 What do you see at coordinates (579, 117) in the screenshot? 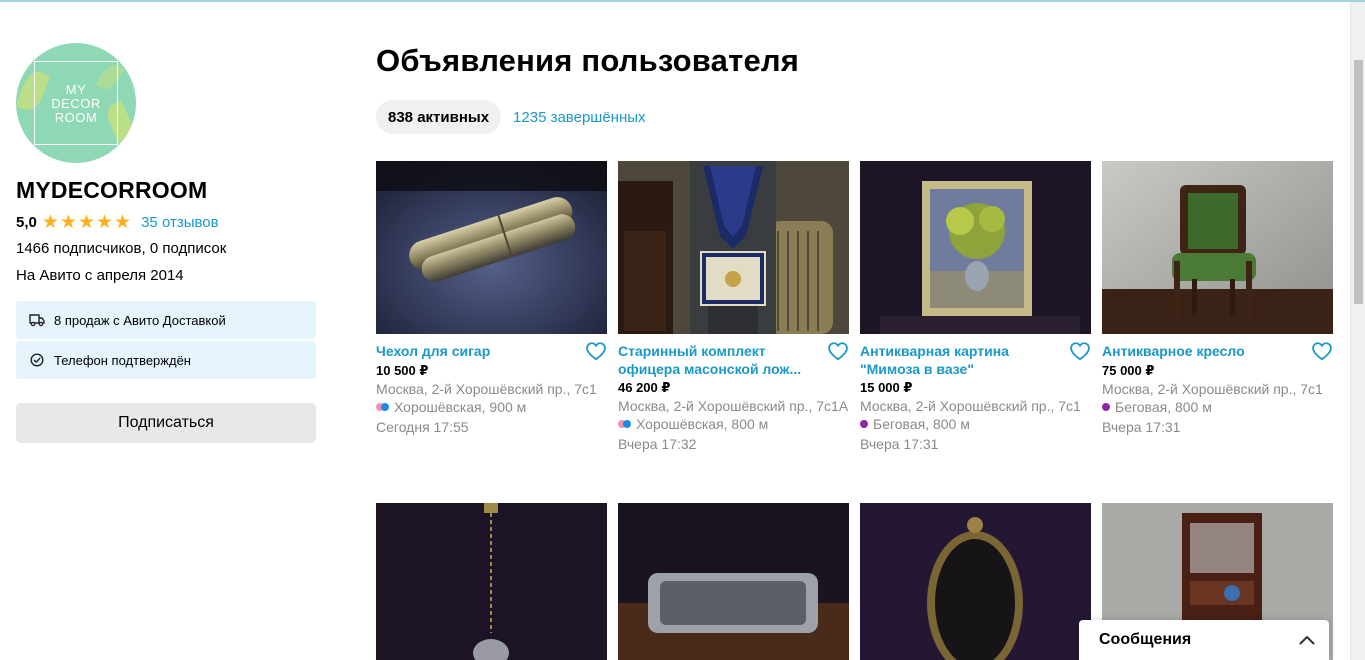
I see `tab-completed-listings: 1235 завершённых` at bounding box center [579, 117].